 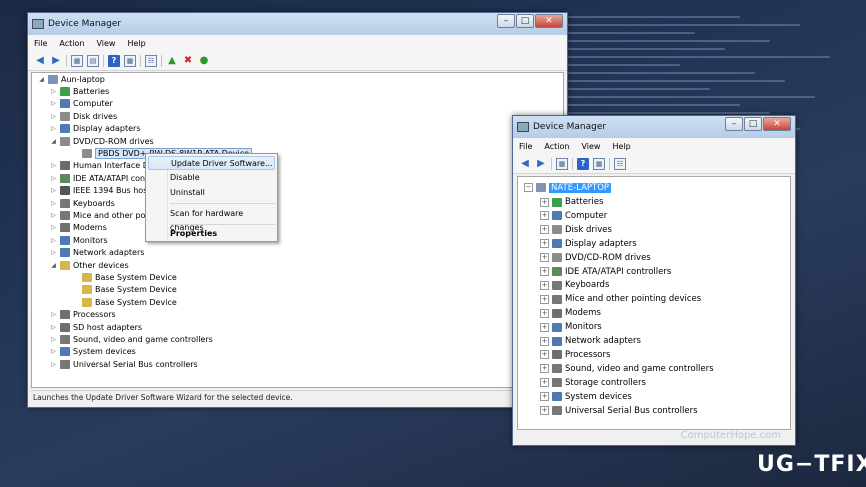 I want to click on tree-category-item: ▷ Monitors, so click(x=79, y=240).